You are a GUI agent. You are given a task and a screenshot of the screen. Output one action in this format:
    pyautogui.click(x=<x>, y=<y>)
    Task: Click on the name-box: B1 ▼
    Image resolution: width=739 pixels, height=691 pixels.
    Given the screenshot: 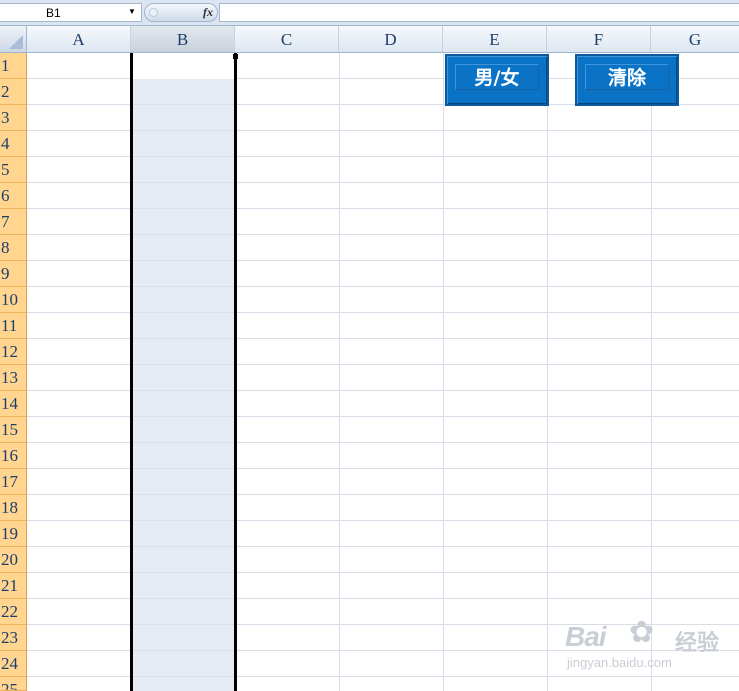 What is the action you would take?
    pyautogui.click(x=71, y=12)
    